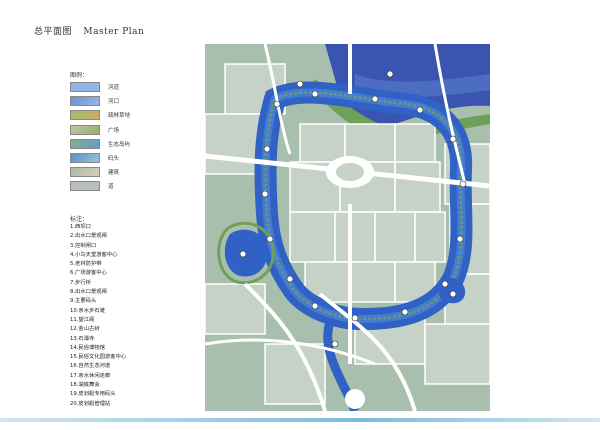 The image size is (600, 430). I want to click on legend-label: 河道, so click(114, 88).